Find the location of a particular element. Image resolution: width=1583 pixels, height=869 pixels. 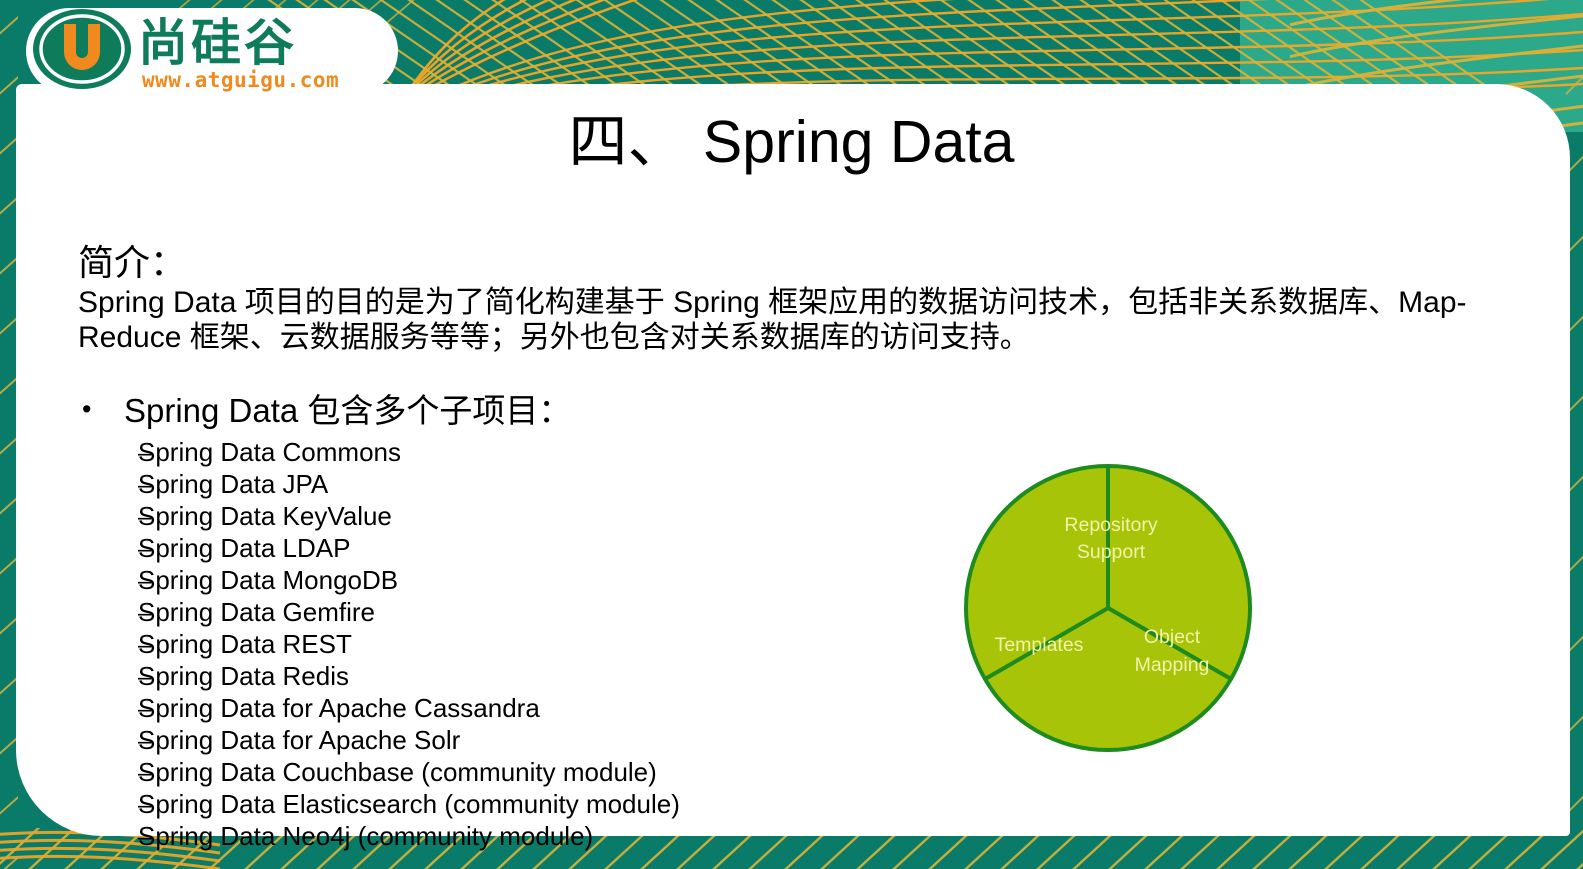

subproject-item: – Spring Data MongoDB is located at coordinates (788, 581).